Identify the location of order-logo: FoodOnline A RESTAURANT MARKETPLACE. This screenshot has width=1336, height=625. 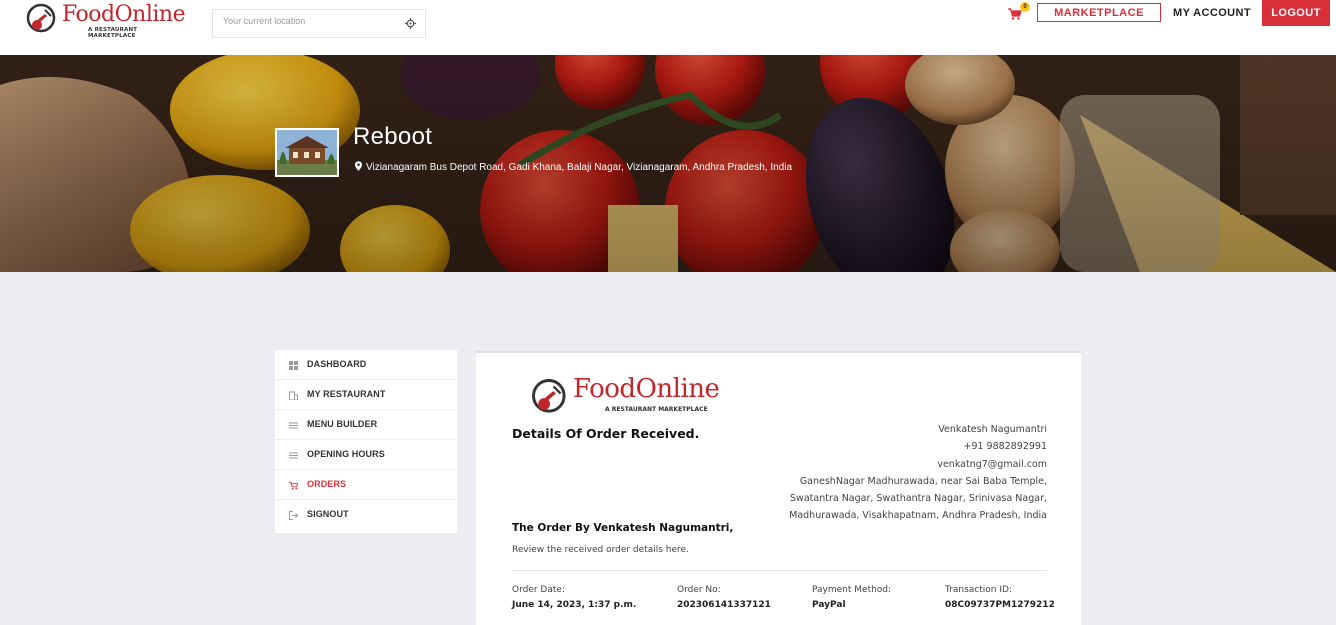
(625, 395).